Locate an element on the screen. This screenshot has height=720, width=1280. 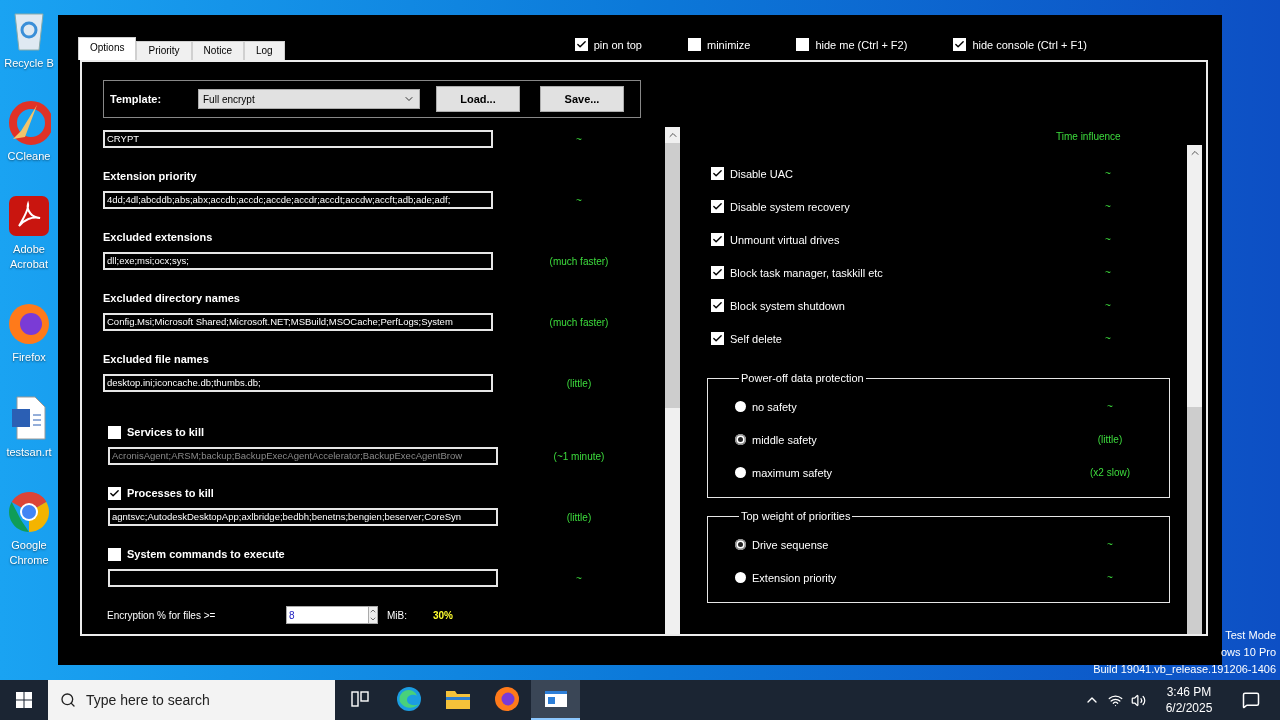
checkbox-label: pin on top is located at coordinates (617, 44).